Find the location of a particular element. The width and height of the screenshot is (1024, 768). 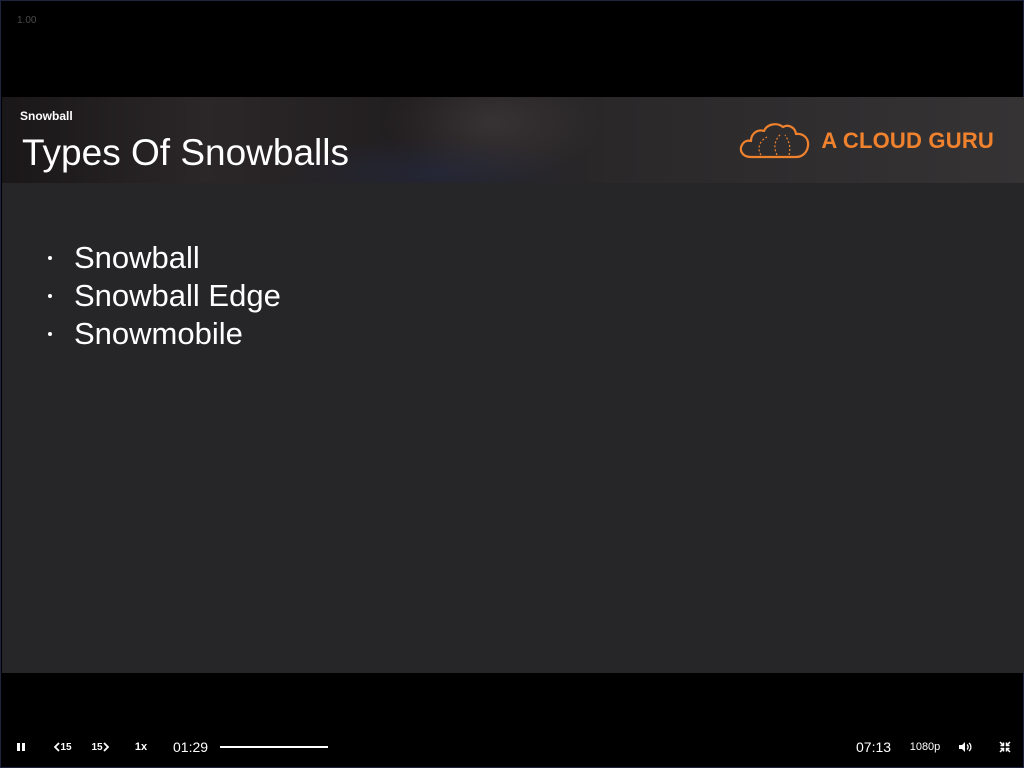

slide-bullet-item: Snowmobile is located at coordinates (163, 334).